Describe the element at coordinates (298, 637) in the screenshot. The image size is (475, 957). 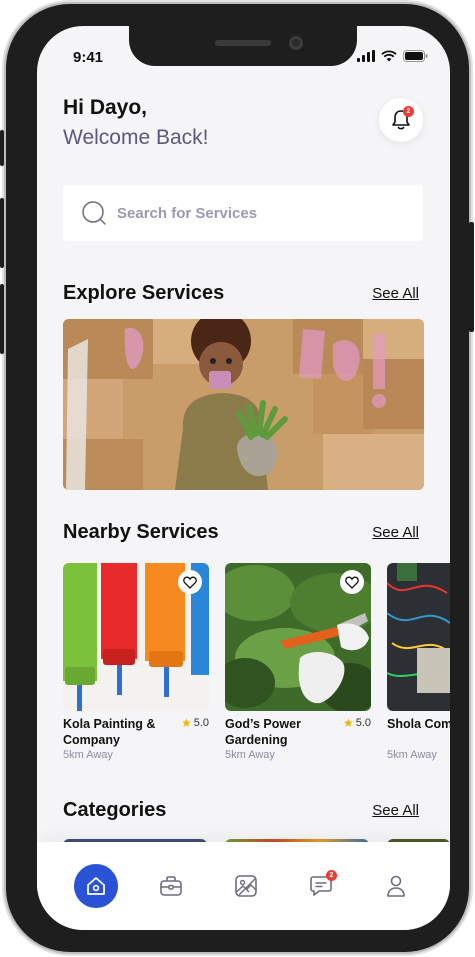
I see `service-image-gardening` at that location.